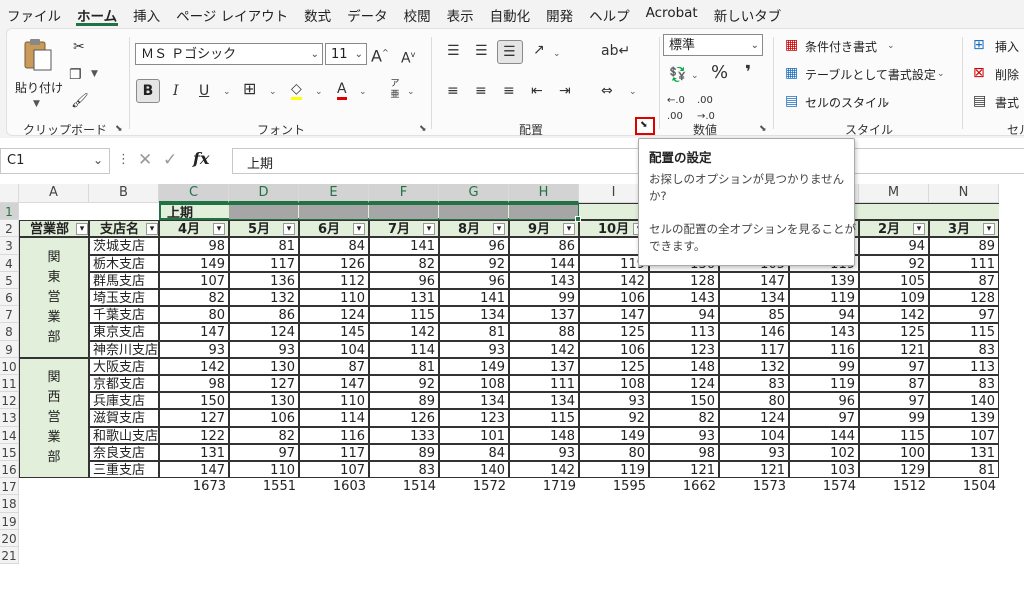  Describe the element at coordinates (124, 366) in the screenshot. I see `branch-cell: 大阪支店` at that location.